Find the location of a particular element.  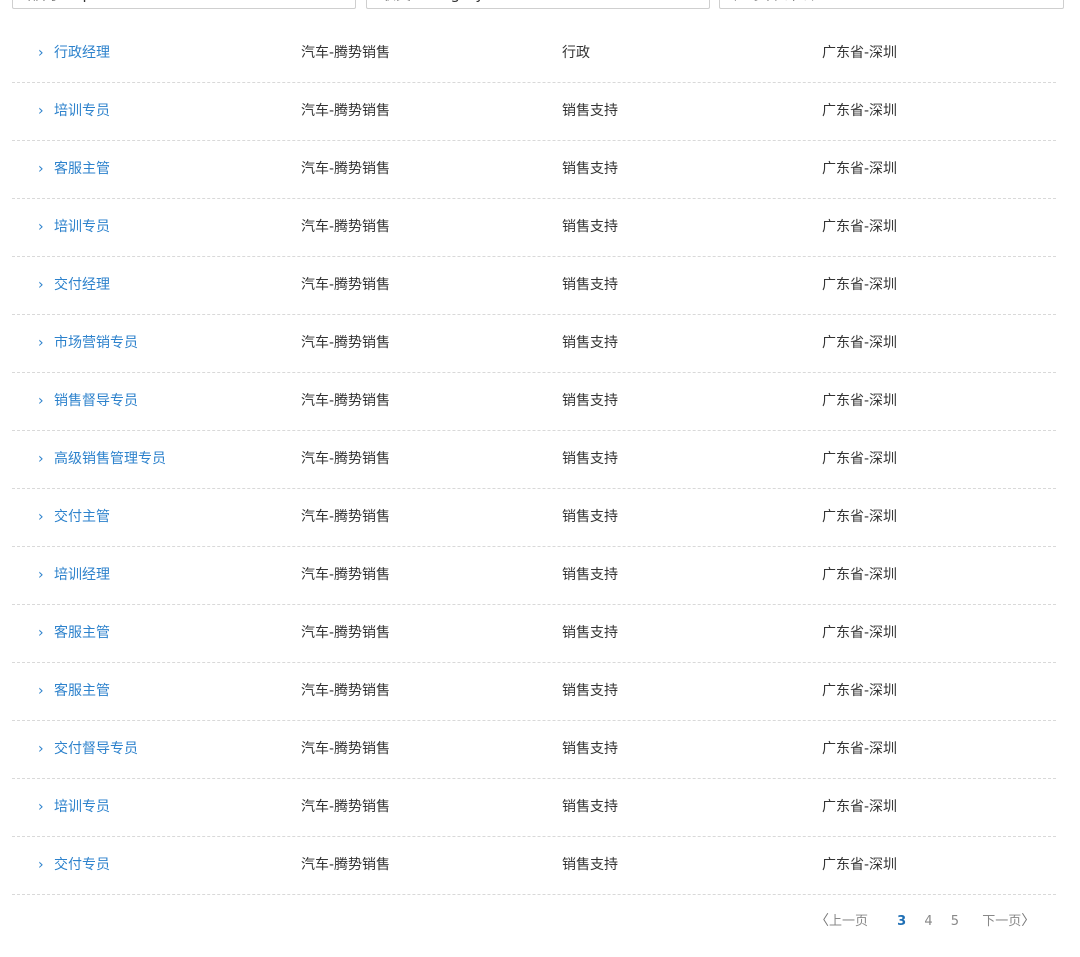

prev-page-label: 上一页 is located at coordinates (849, 921).